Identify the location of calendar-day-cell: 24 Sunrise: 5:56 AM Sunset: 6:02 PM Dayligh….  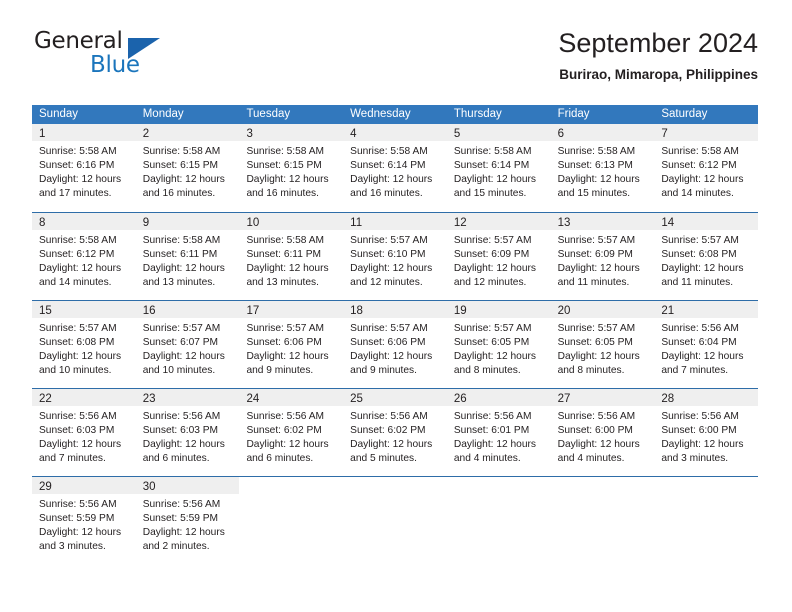
(291, 432).